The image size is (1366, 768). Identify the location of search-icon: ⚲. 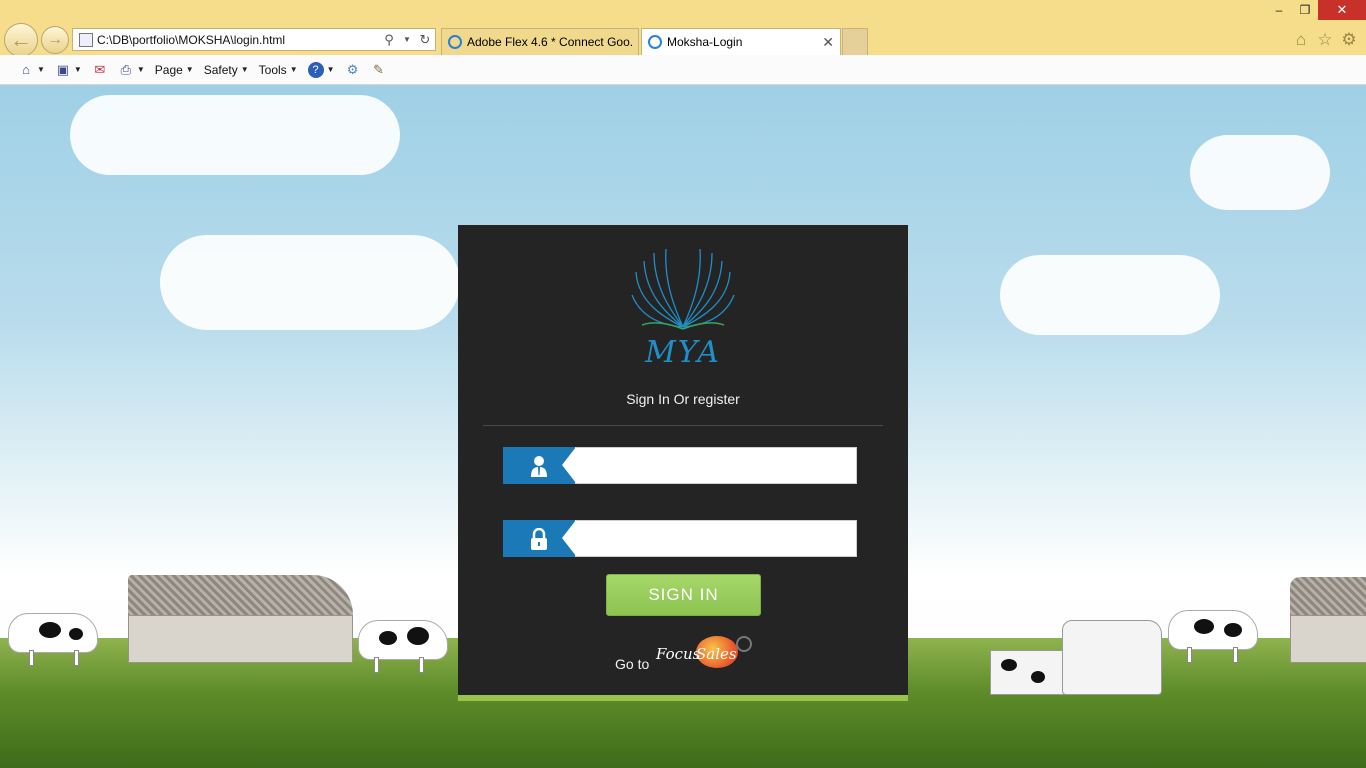
(389, 40).